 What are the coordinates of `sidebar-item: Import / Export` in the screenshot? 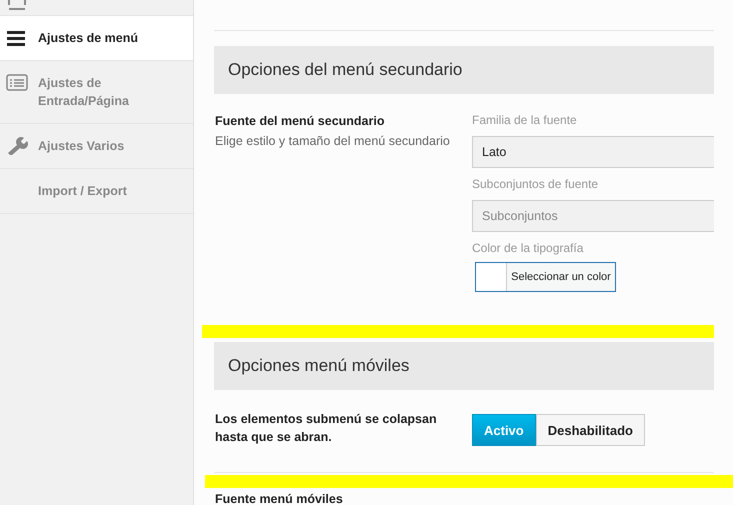 It's located at (96, 191).